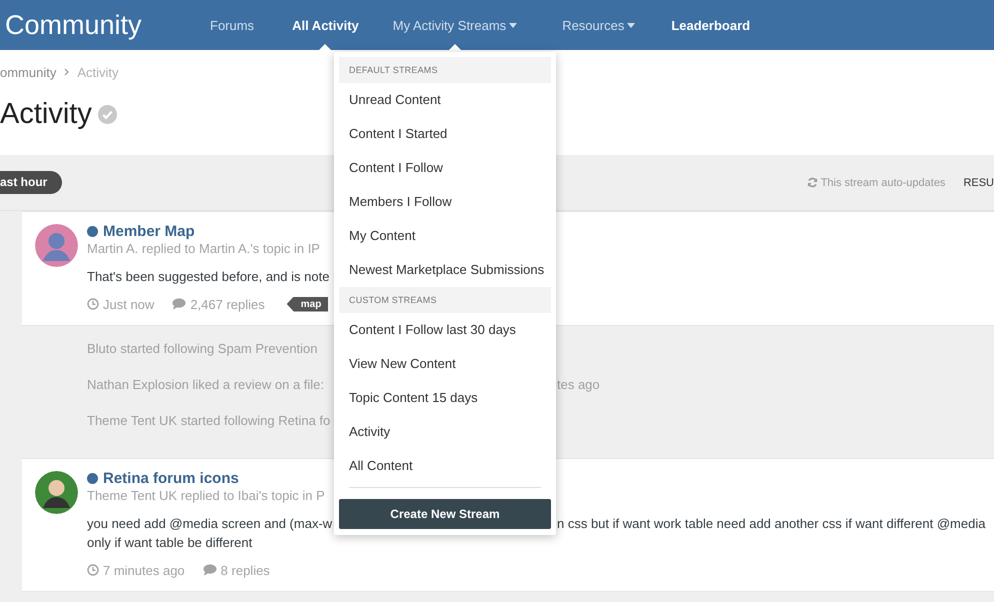 The height and width of the screenshot is (602, 994). Describe the element at coordinates (445, 70) in the screenshot. I see `menu-section-heading: DEFAULT STREAMS` at that location.